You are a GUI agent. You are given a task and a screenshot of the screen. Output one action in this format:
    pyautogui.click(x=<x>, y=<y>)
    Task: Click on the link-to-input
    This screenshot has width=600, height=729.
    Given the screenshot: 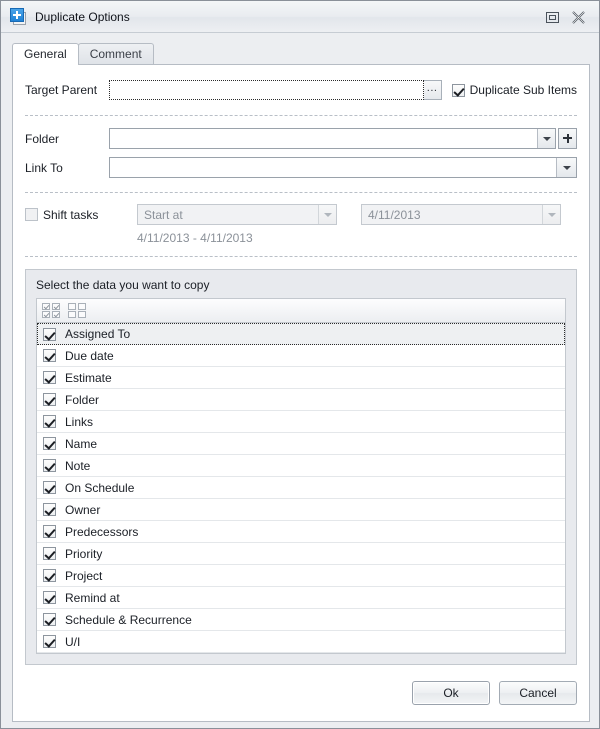 What is the action you would take?
    pyautogui.click(x=333, y=167)
    